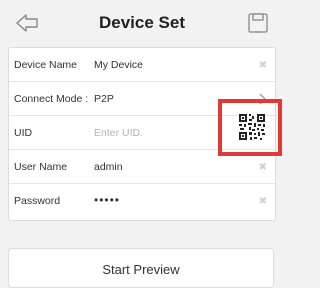  Describe the element at coordinates (142, 201) in the screenshot. I see `password-row: Password ••••• ✖` at that location.